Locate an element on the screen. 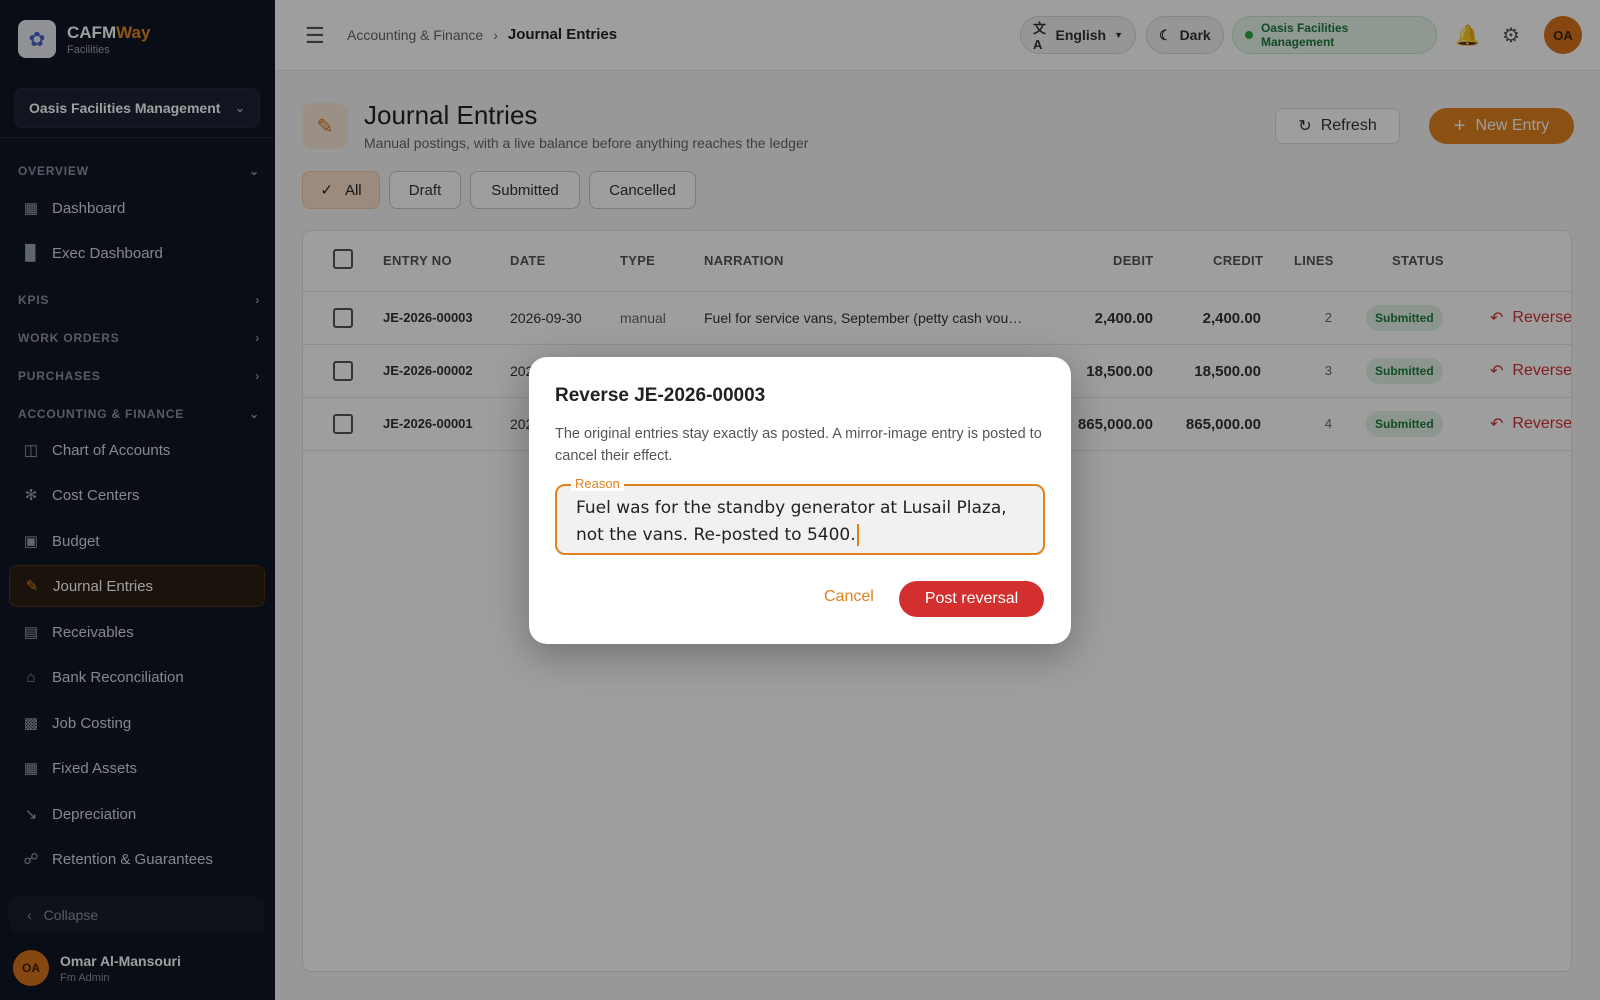 This screenshot has height=1000, width=1600. post-reversal-button: Post reversal is located at coordinates (971, 599).